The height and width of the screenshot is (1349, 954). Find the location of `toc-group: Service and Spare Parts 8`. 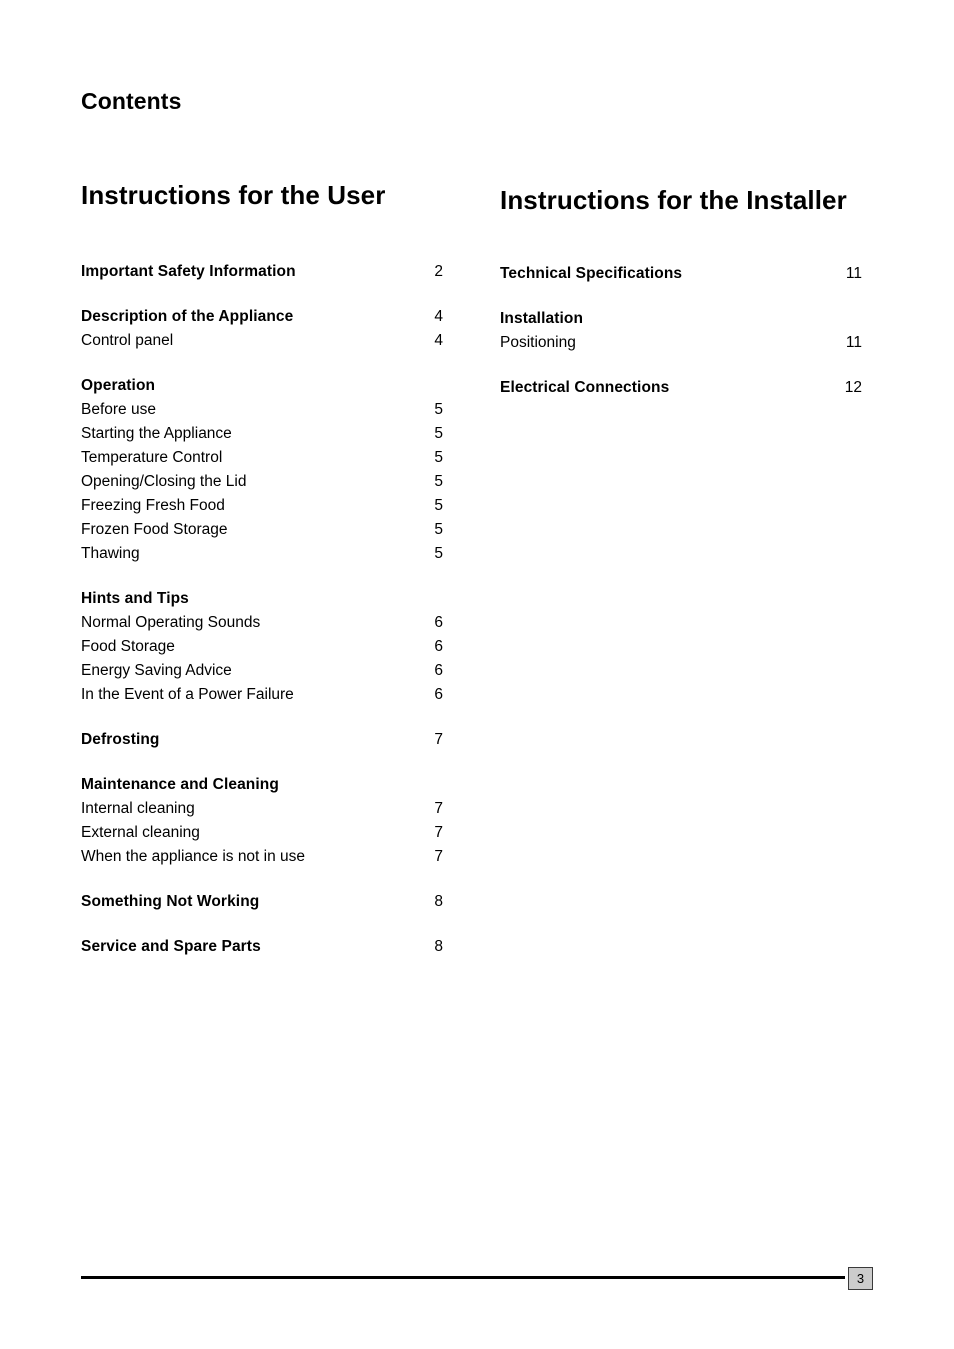

toc-group: Service and Spare Parts 8 is located at coordinates (262, 947).